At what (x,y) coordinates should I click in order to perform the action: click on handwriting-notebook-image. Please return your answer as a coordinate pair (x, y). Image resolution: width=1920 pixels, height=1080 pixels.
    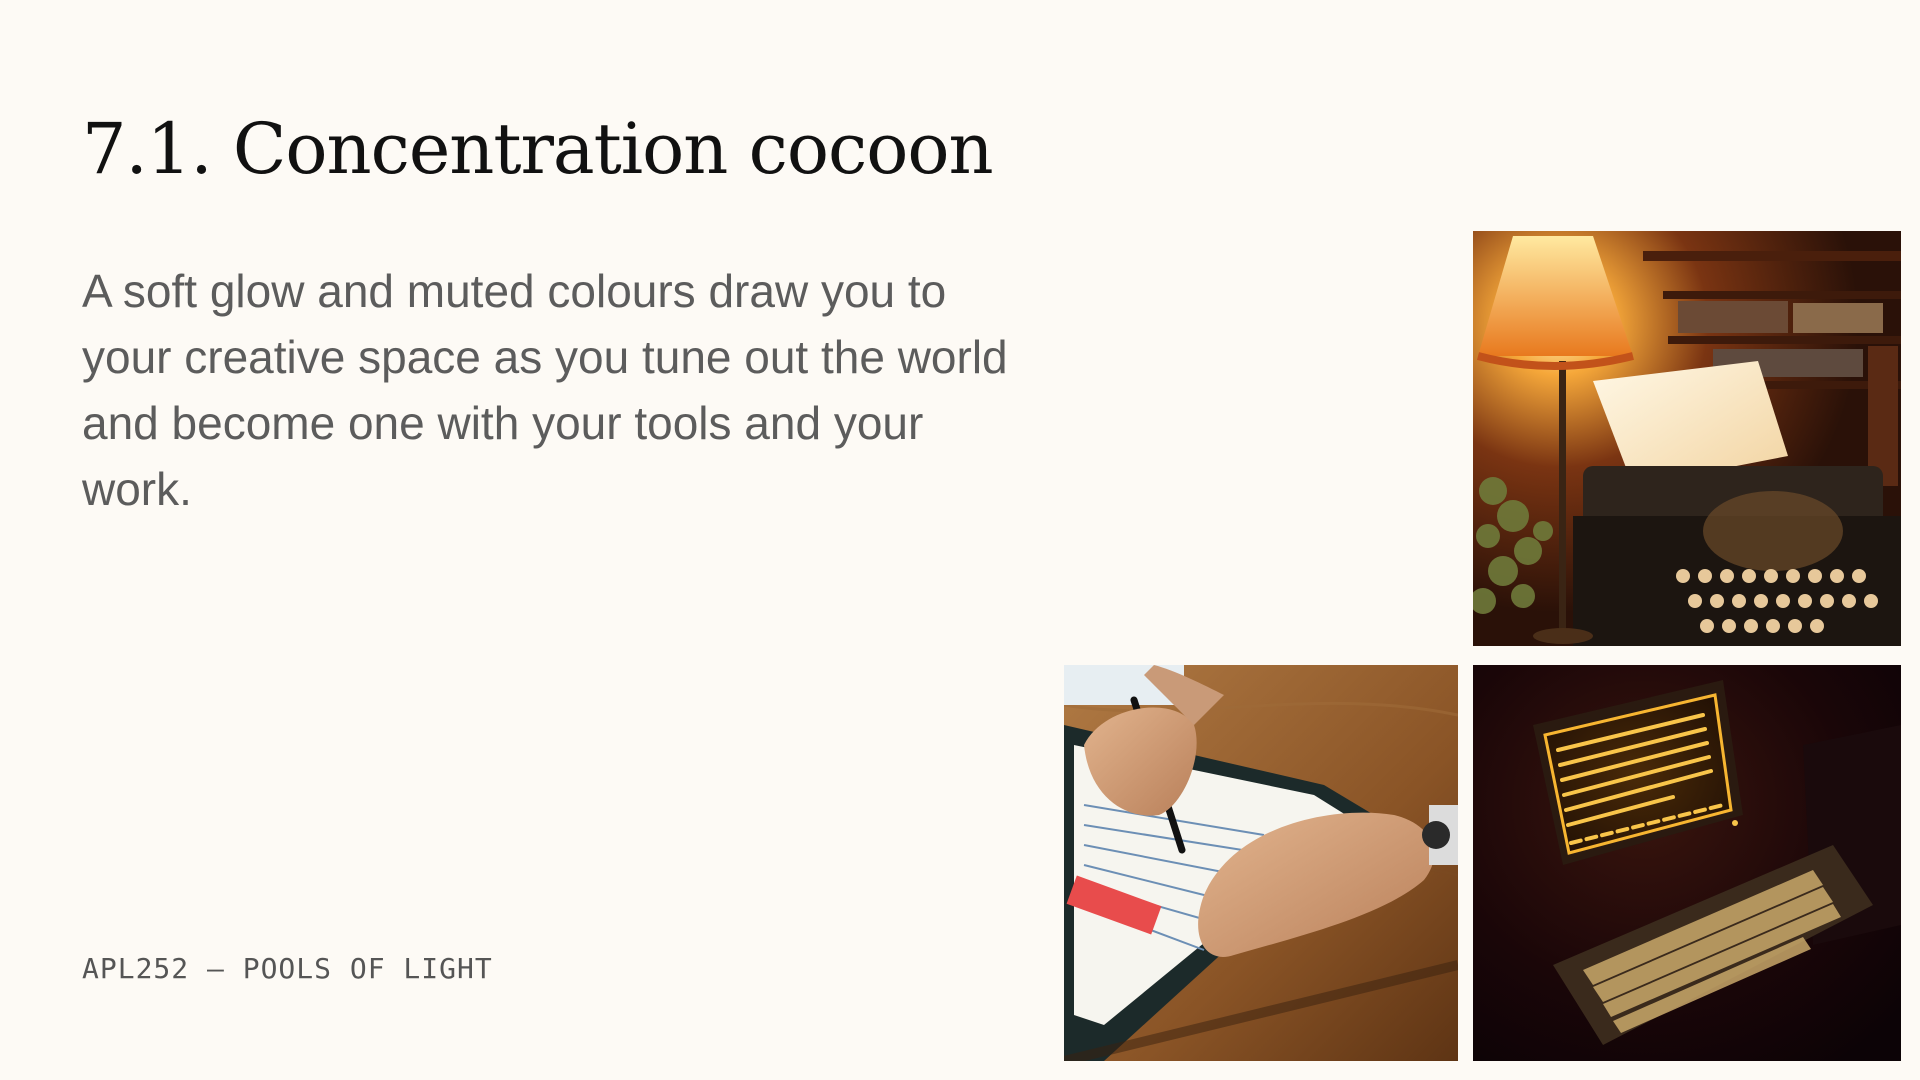
    Looking at the image, I should click on (1261, 863).